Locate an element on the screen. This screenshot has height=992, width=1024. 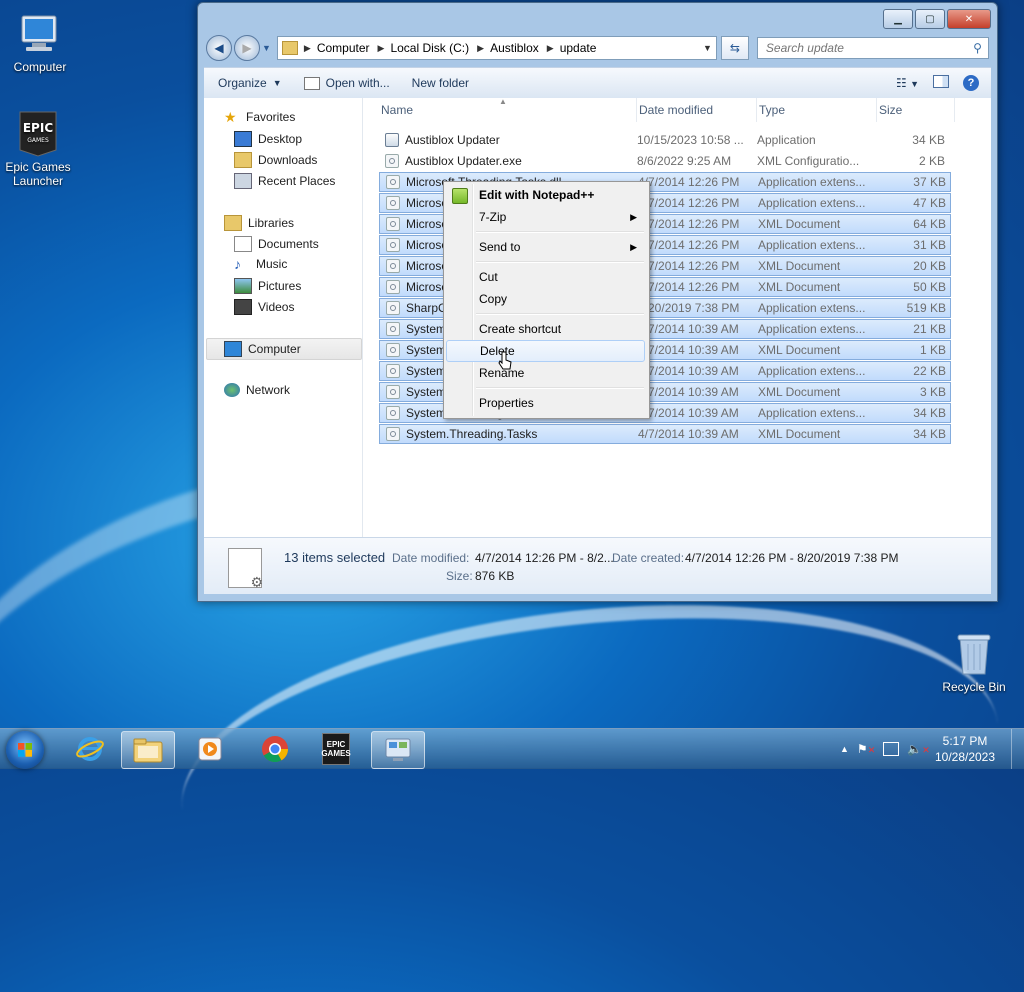
taskbar-internet-explorer is located at coordinates (90, 749).